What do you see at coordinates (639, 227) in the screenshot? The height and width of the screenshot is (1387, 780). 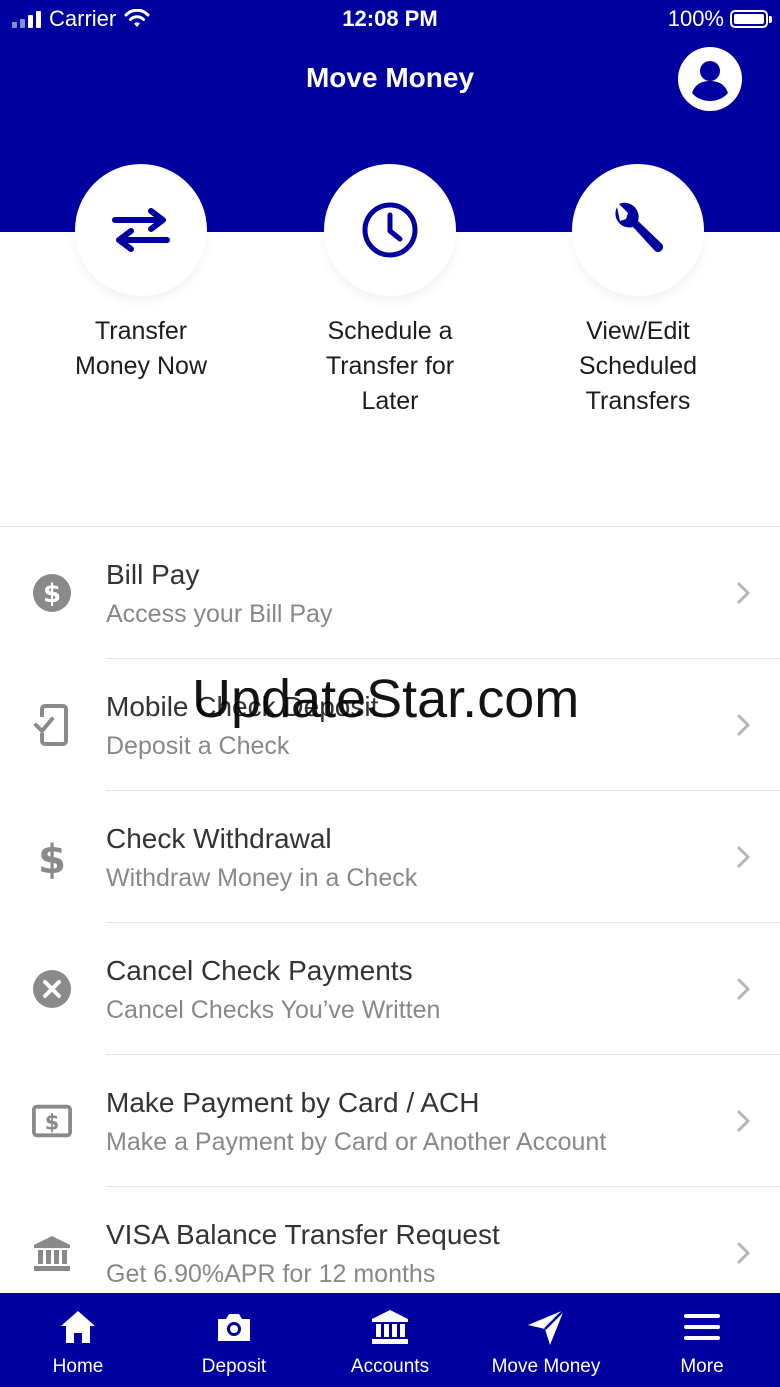 I see `wrench-icon` at bounding box center [639, 227].